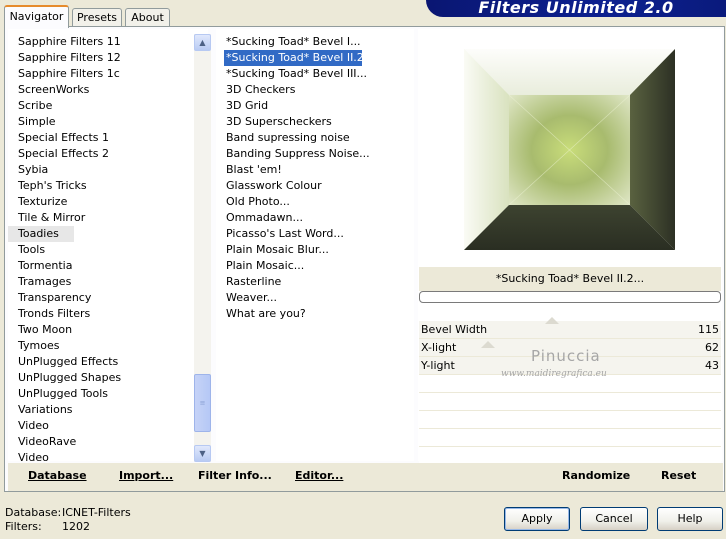 This screenshot has height=539, width=726. I want to click on filters-count-label: Filters:, so click(23, 526).